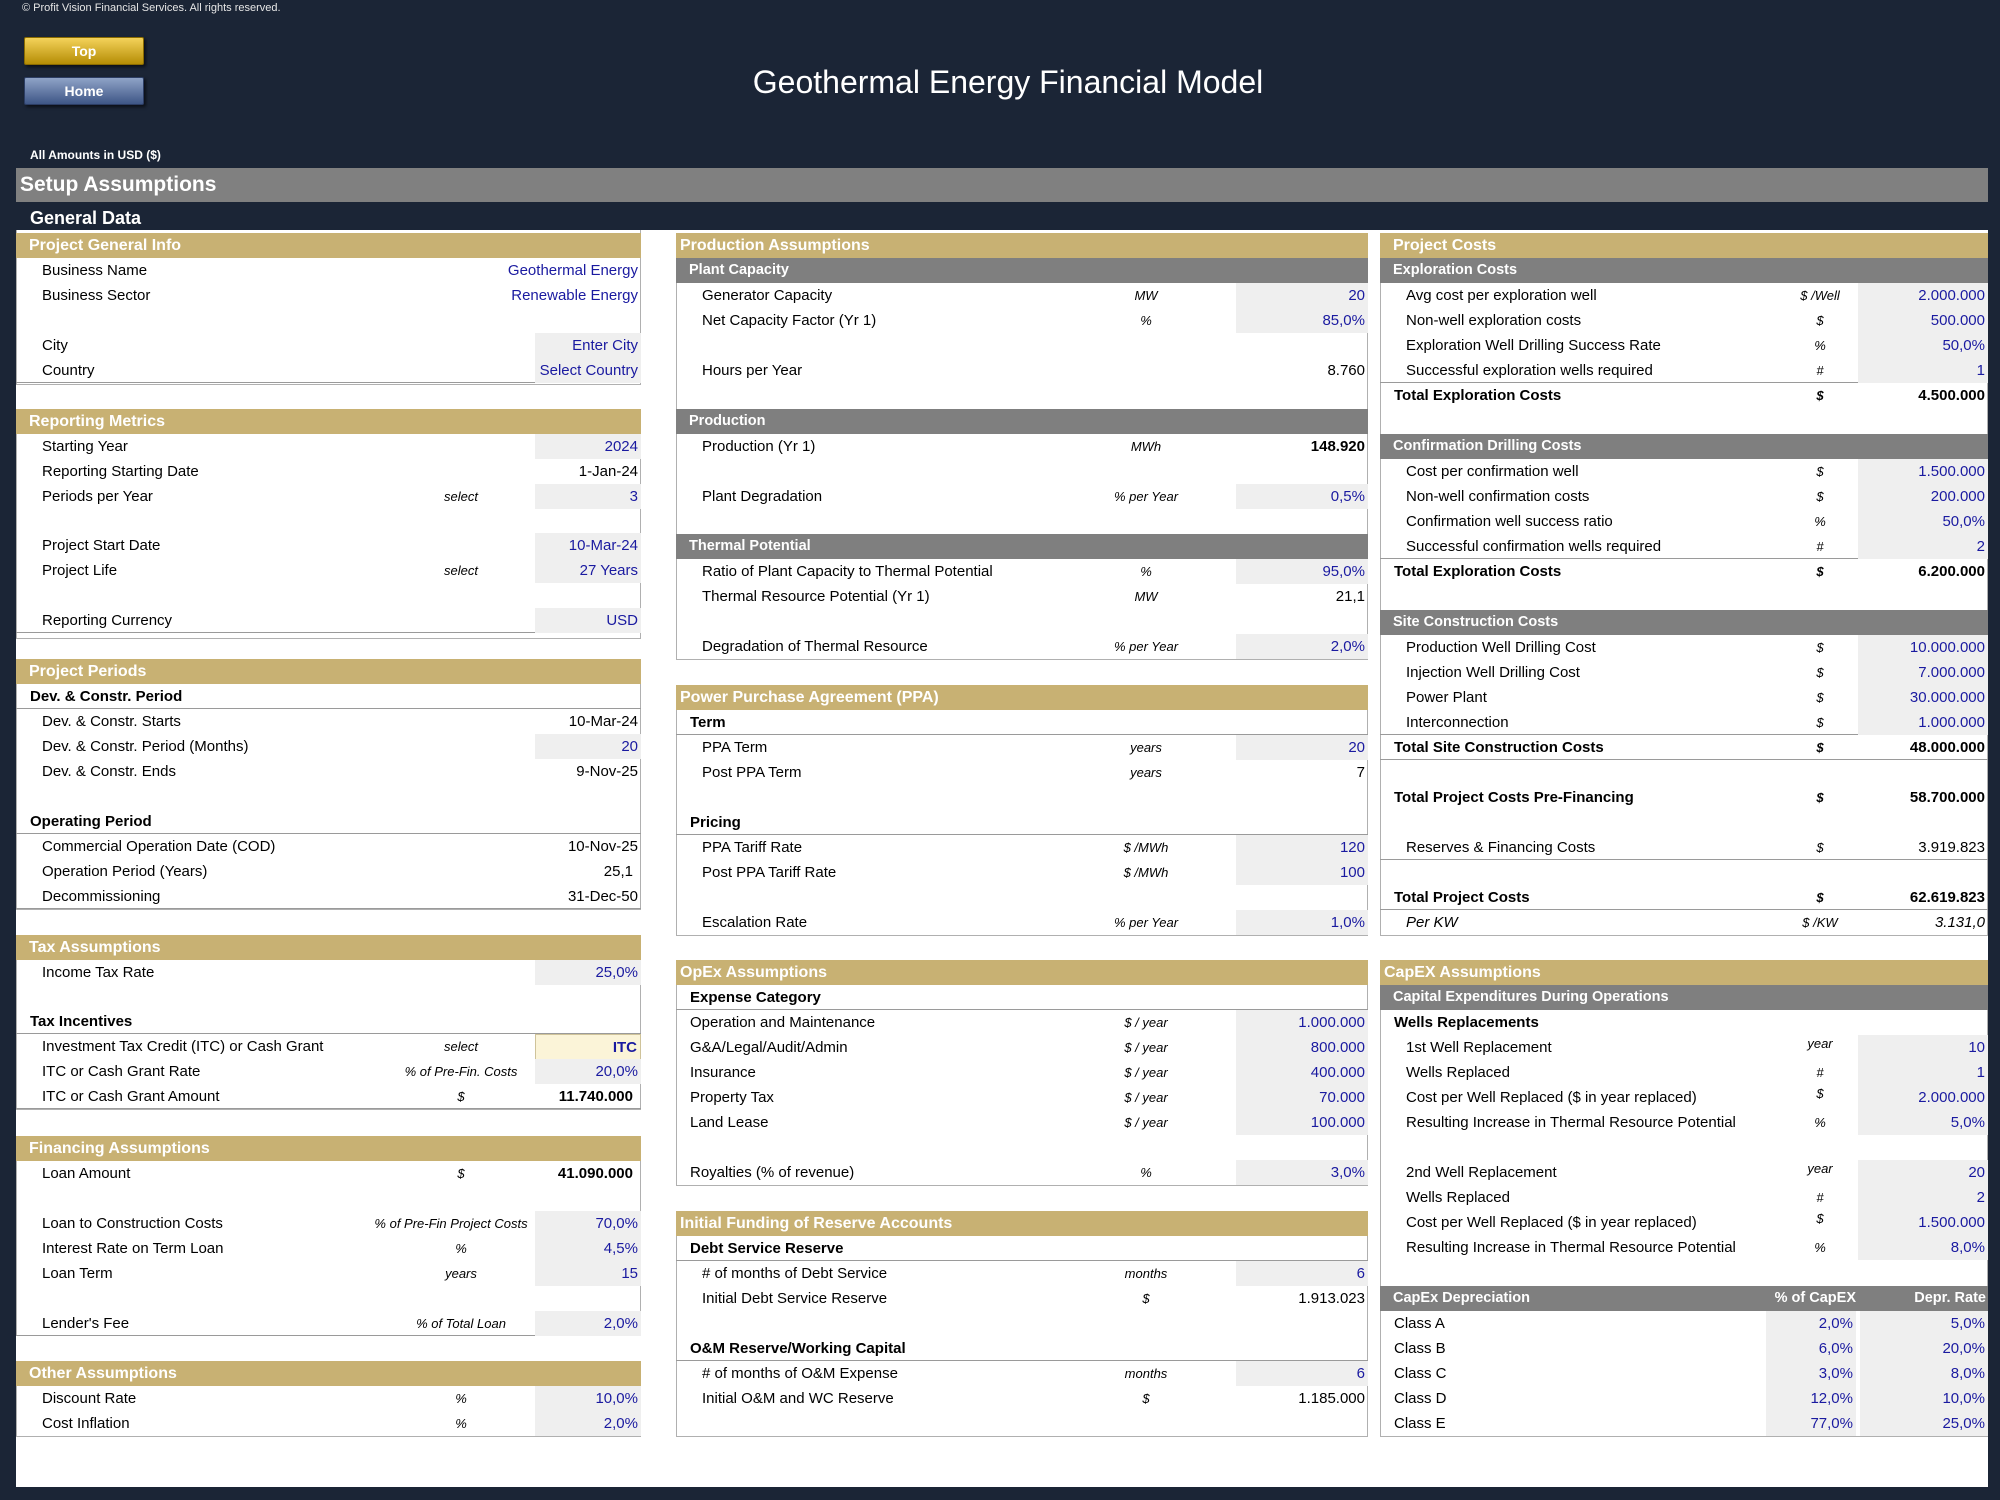  Describe the element at coordinates (588, 1223) in the screenshot. I see `ltc-input: 70,0%` at that location.